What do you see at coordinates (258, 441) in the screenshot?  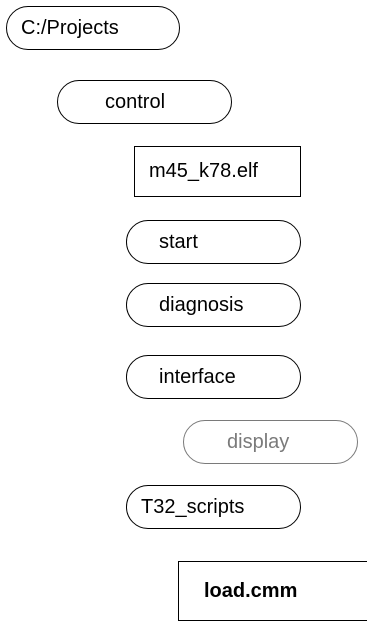 I see `folder-node-display-label: display` at bounding box center [258, 441].